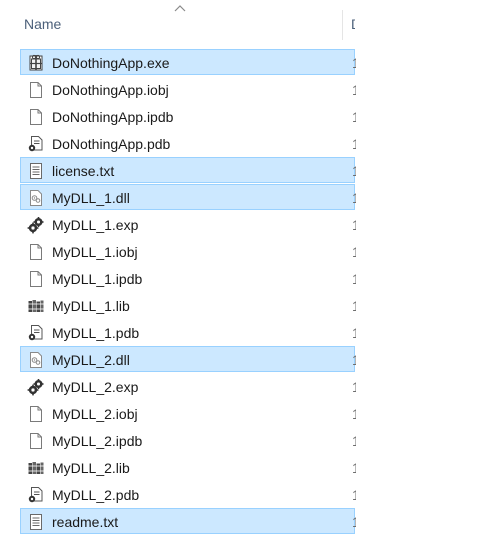 The width and height of the screenshot is (480, 553). Describe the element at coordinates (96, 495) in the screenshot. I see `file-name: MyDLL_2.pdb` at that location.